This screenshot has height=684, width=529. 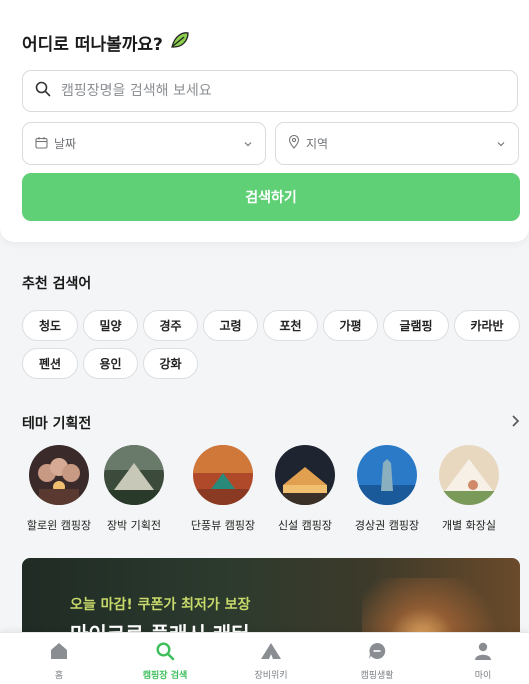 What do you see at coordinates (41, 144) in the screenshot?
I see `calendar-icon` at bounding box center [41, 144].